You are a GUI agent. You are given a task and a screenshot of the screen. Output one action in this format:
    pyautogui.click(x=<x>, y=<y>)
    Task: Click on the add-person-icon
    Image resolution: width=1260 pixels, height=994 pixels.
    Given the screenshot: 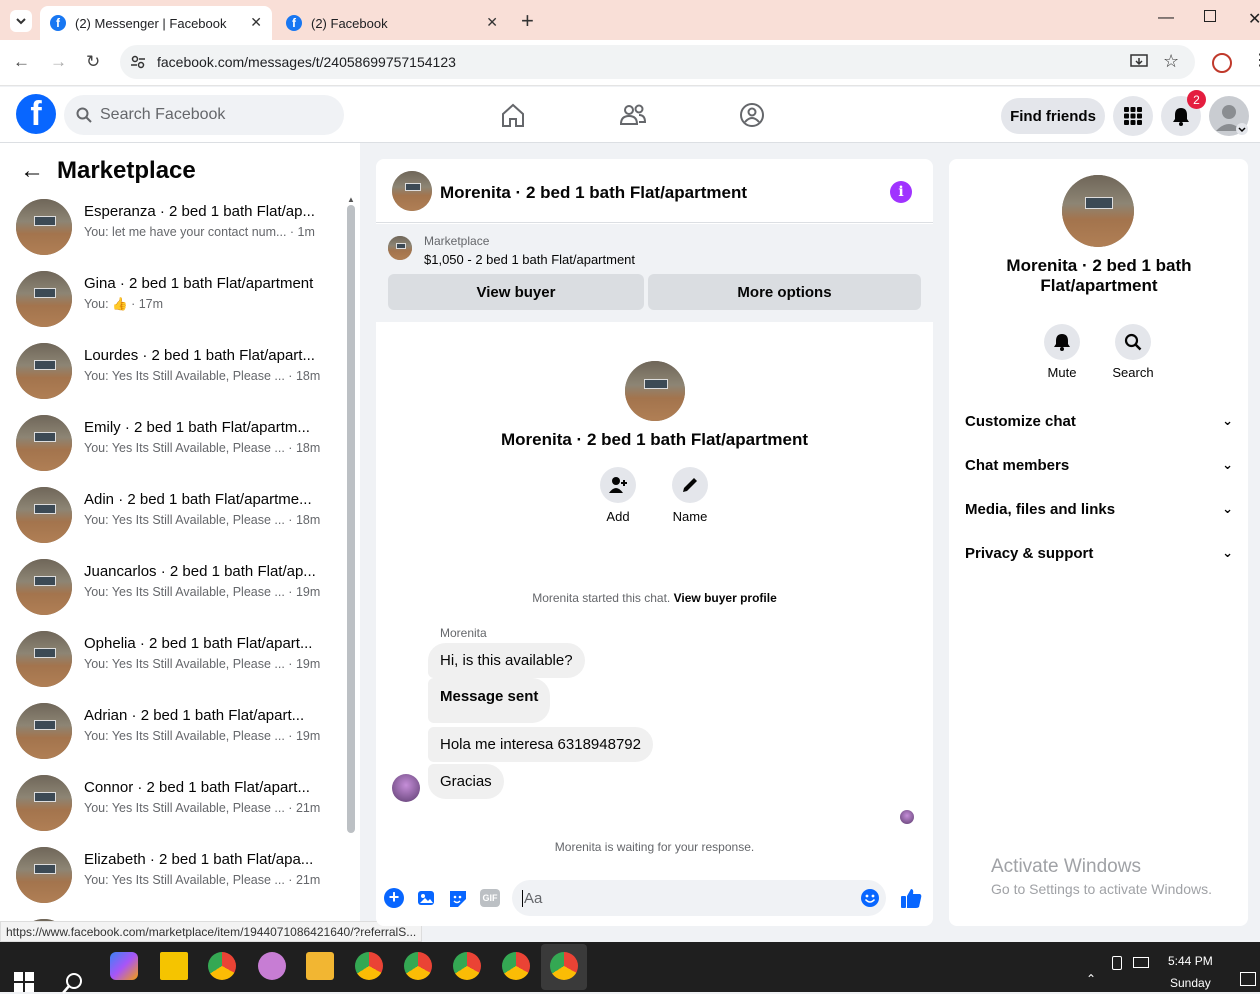 What is the action you would take?
    pyautogui.click(x=618, y=485)
    